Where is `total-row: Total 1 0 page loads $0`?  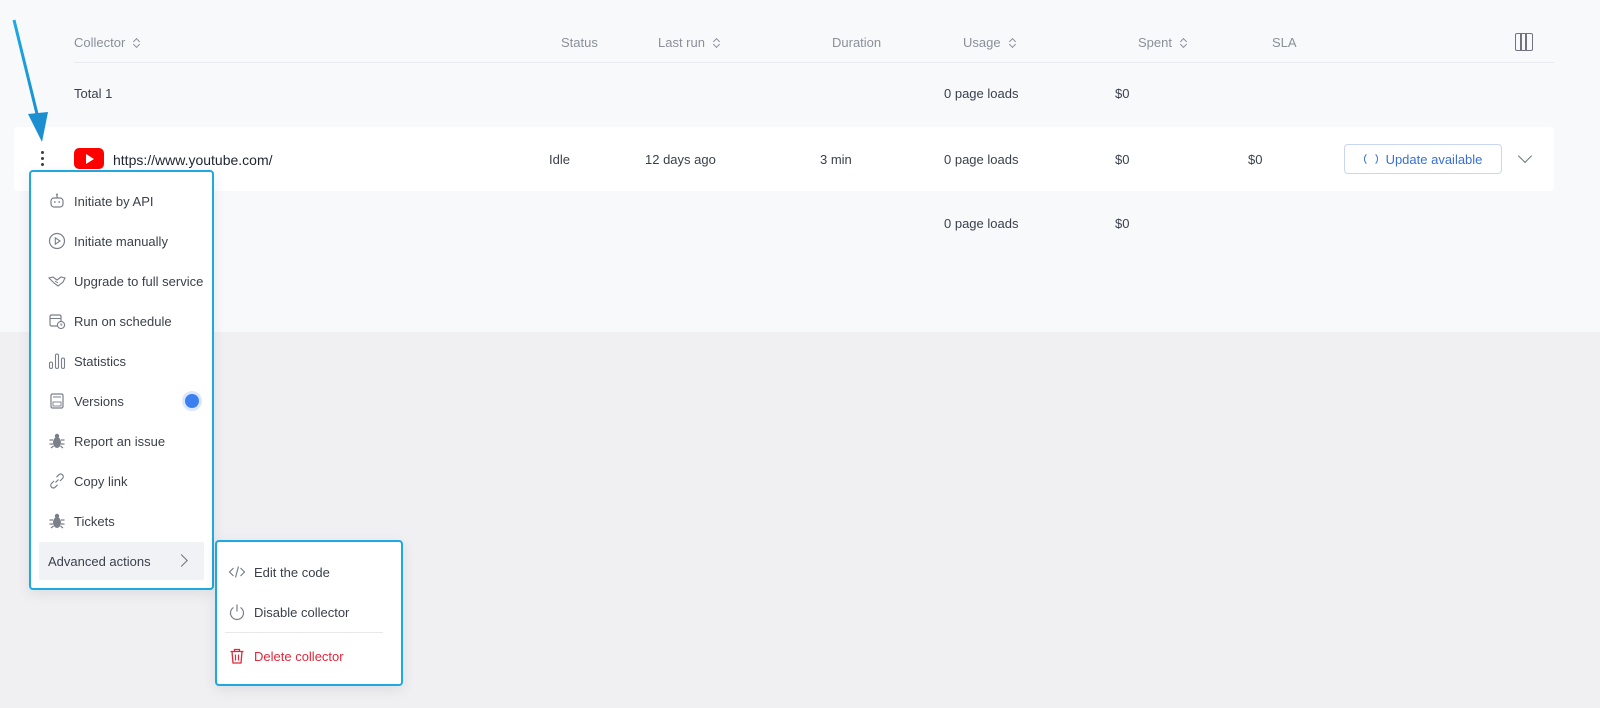
total-row: Total 1 0 page loads $0 is located at coordinates (814, 96).